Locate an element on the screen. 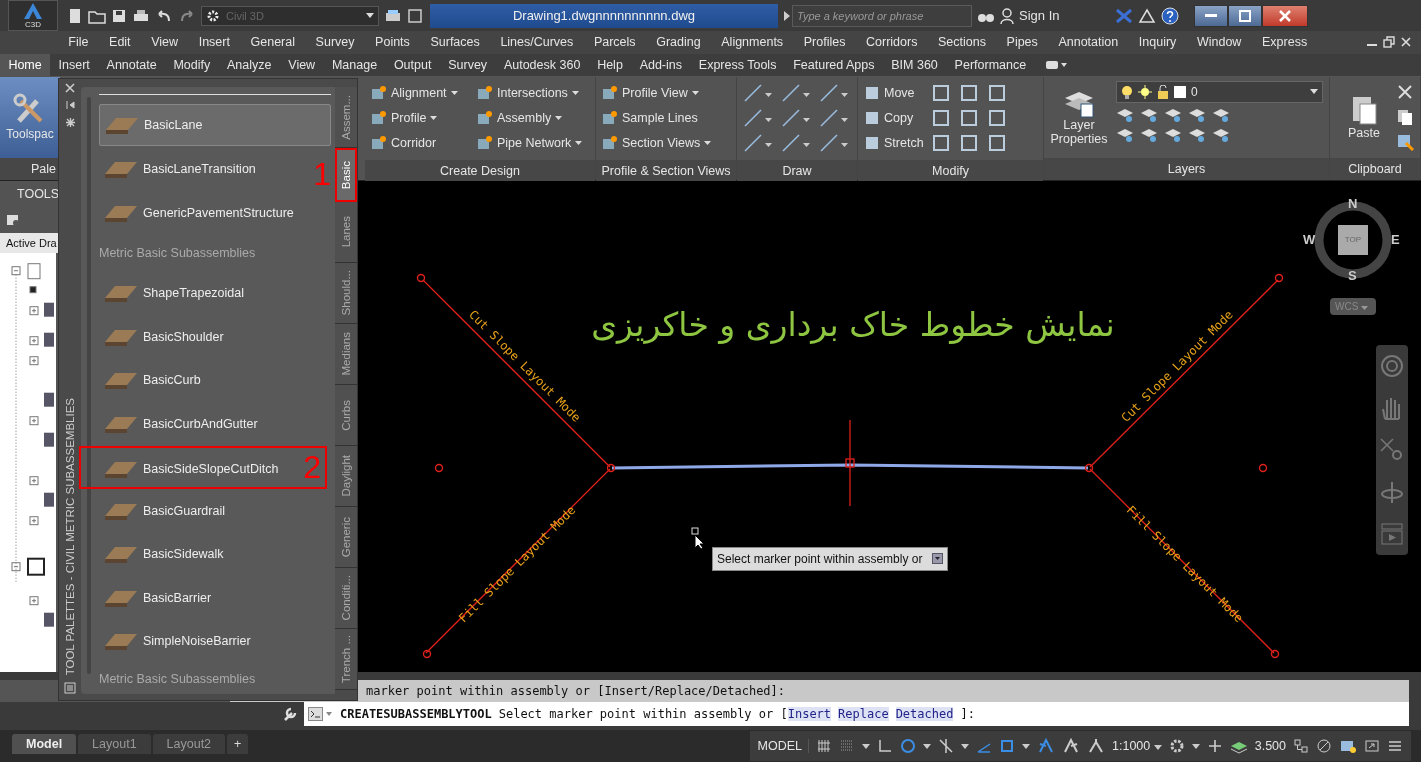 The width and height of the screenshot is (1421, 762). toolspace-button: Toolspac is located at coordinates (30, 117).